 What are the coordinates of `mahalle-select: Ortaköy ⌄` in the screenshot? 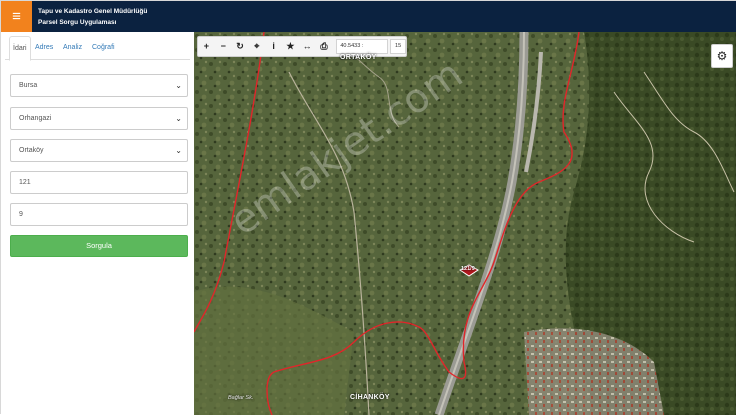 It's located at (99, 150).